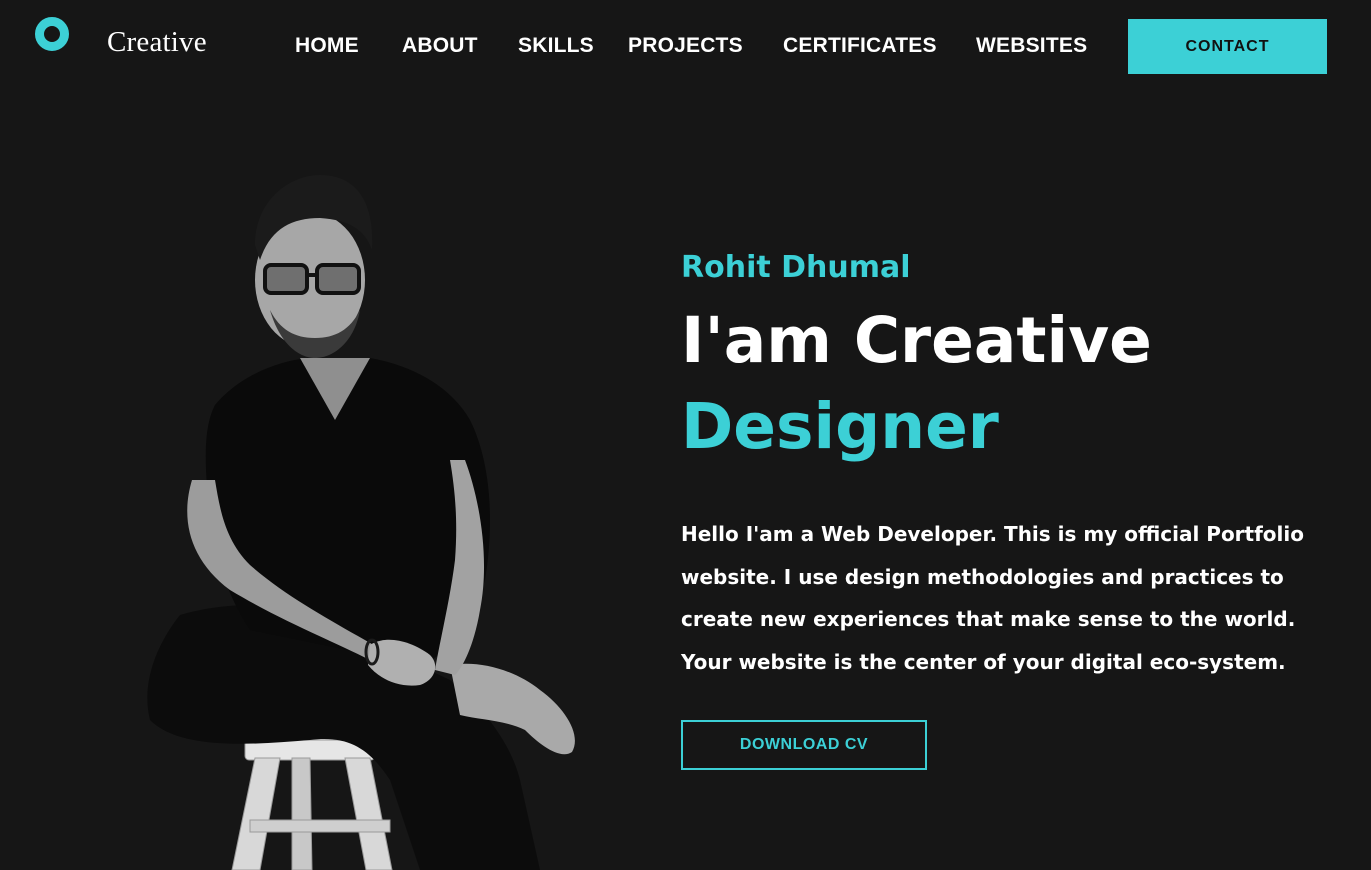 This screenshot has width=1371, height=870. I want to click on hero-name: Rohit Dhumal, so click(796, 267).